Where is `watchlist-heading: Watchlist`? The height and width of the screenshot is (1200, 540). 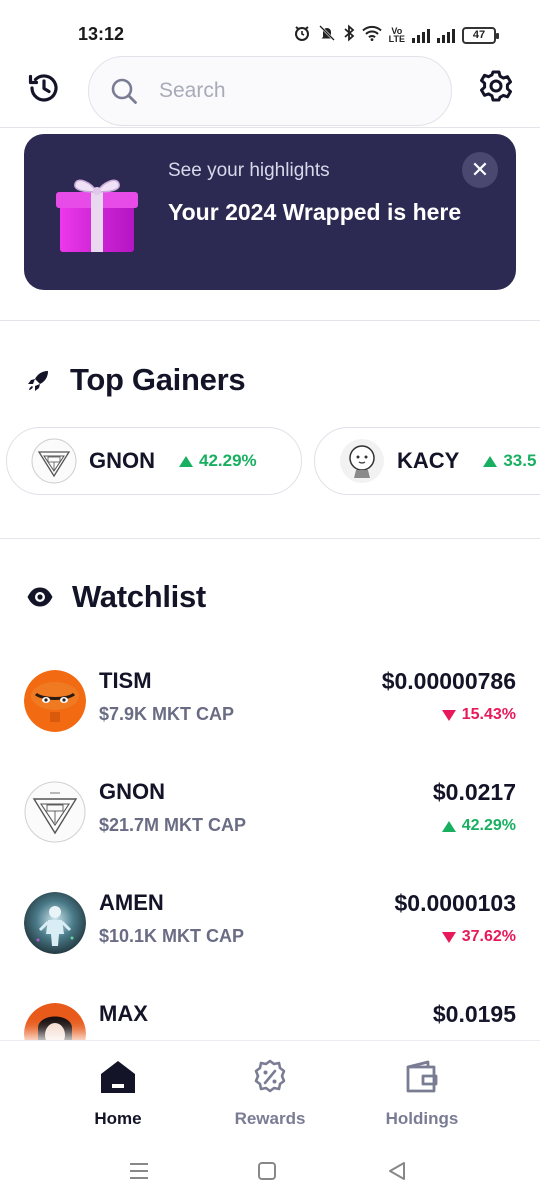 watchlist-heading: Watchlist is located at coordinates (116, 597).